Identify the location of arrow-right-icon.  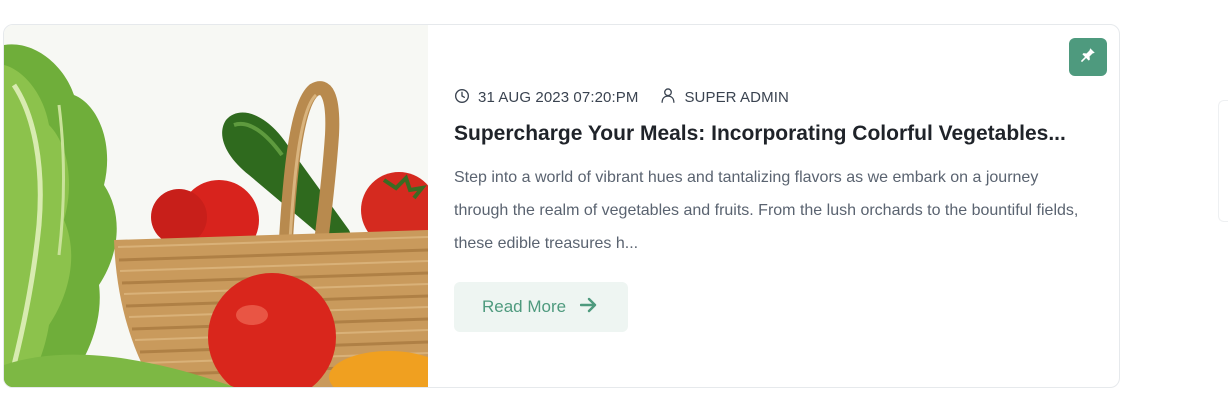
(588, 307).